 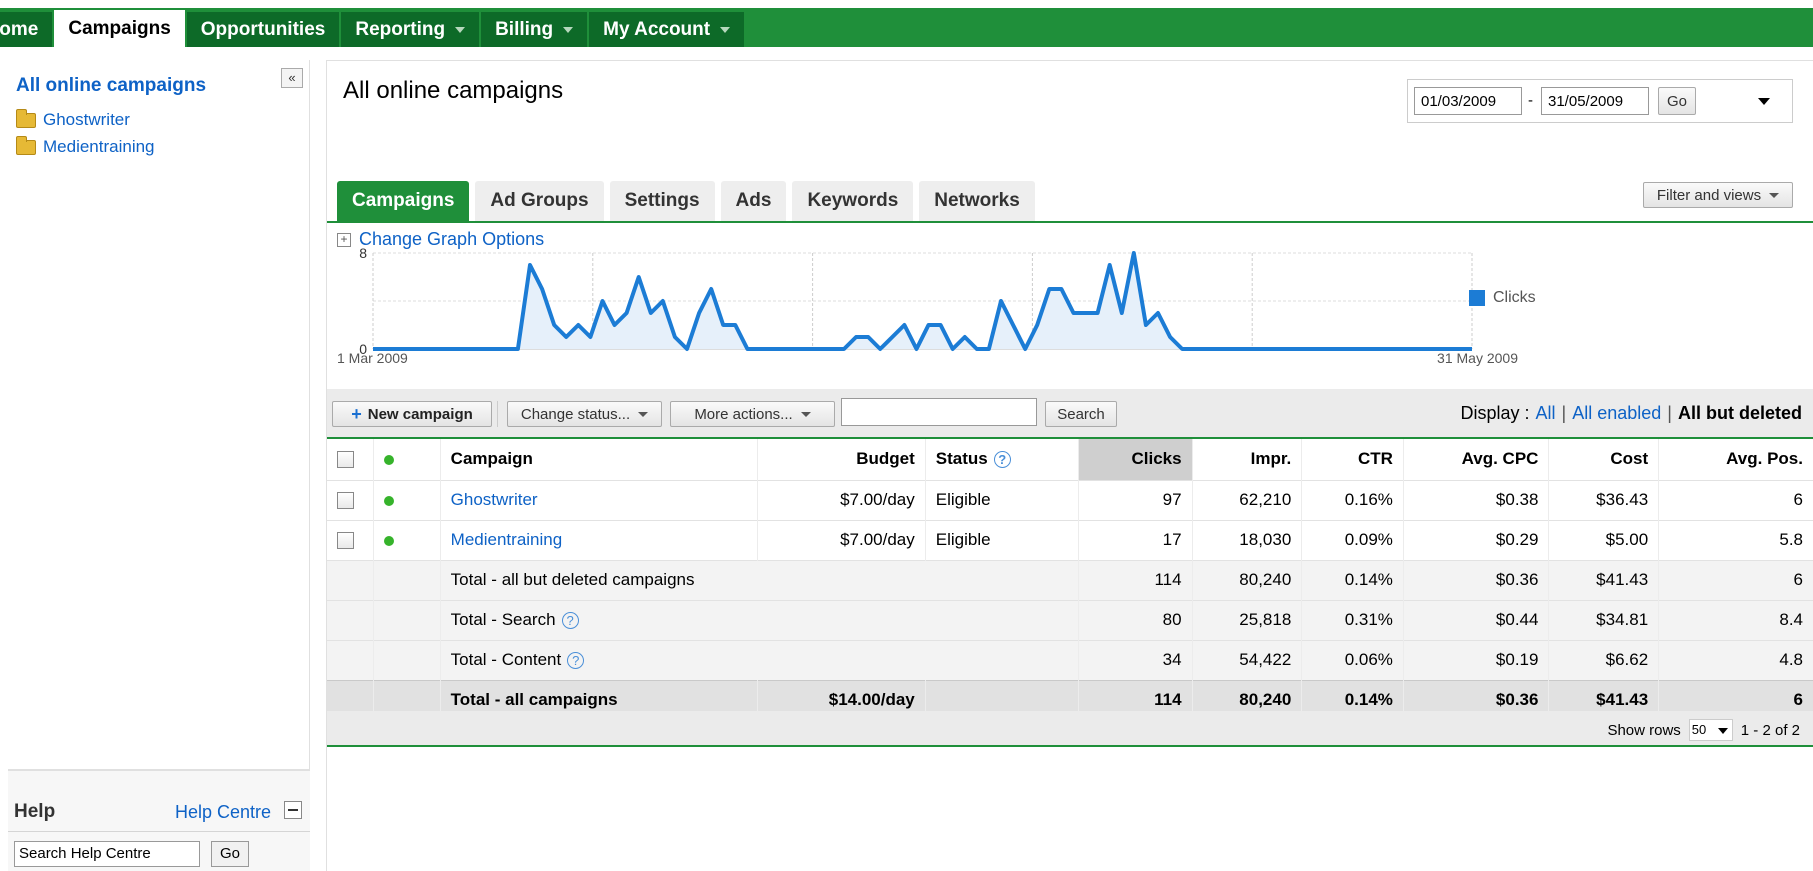 What do you see at coordinates (107, 854) in the screenshot?
I see `help-search-input: Search Help Centre` at bounding box center [107, 854].